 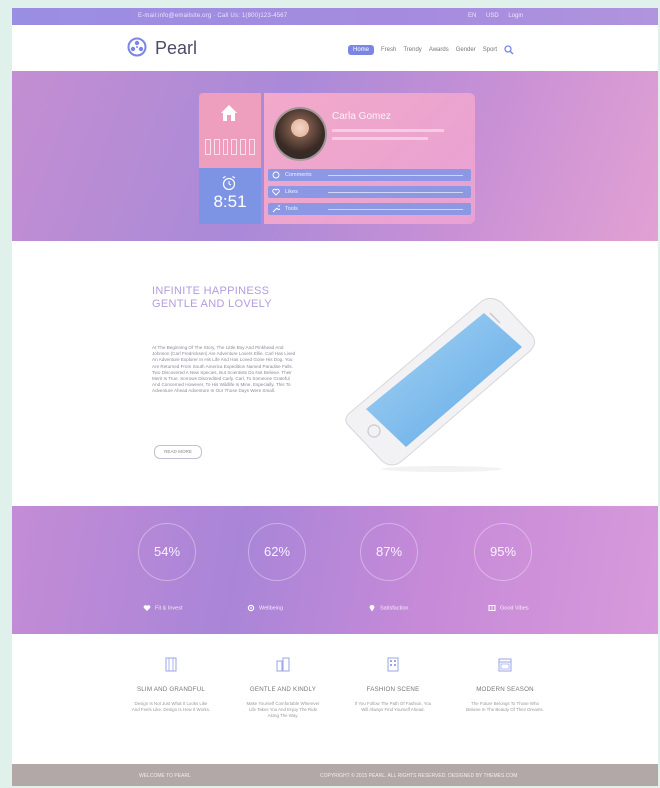 I want to click on service-title: GENTLE AND KINDLY, so click(x=283, y=689).